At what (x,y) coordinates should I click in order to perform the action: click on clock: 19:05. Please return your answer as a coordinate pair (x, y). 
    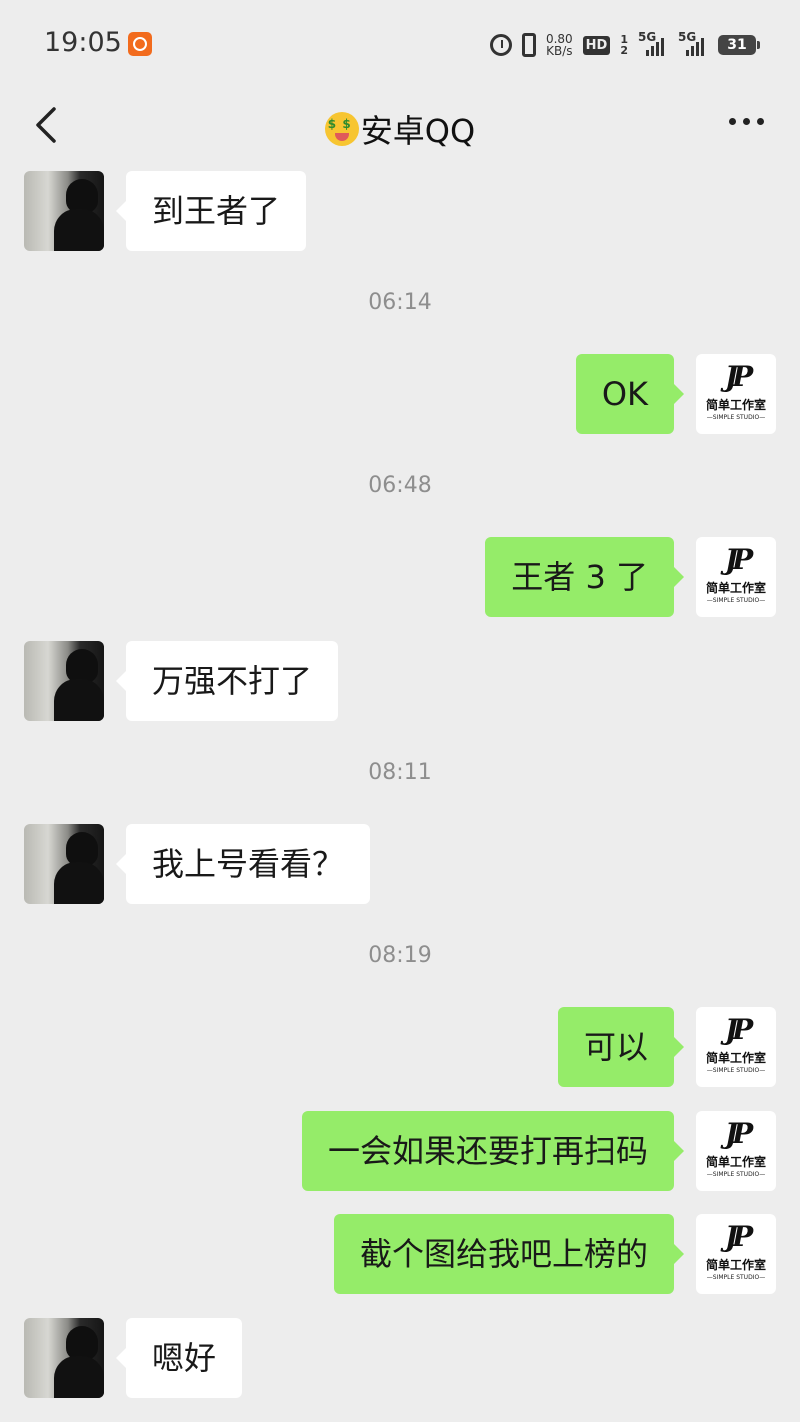
    Looking at the image, I should click on (83, 42).